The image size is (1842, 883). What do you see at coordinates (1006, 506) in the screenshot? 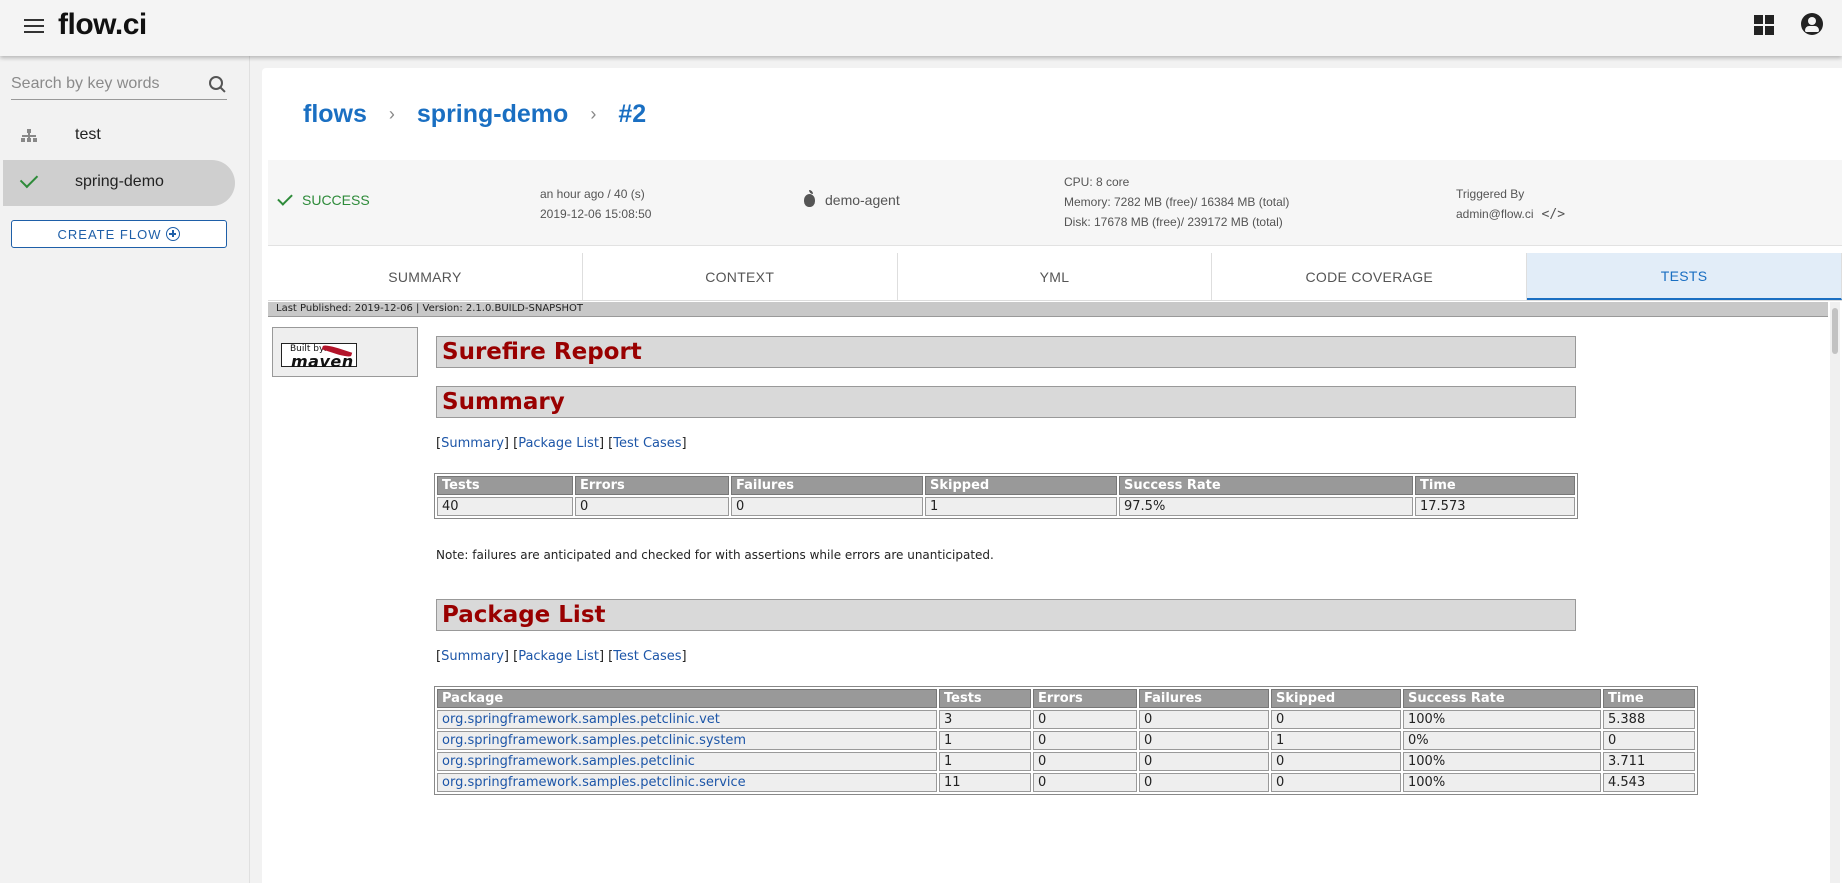
I see `table-row: 40 0 0 1 97.5% 17.573` at bounding box center [1006, 506].